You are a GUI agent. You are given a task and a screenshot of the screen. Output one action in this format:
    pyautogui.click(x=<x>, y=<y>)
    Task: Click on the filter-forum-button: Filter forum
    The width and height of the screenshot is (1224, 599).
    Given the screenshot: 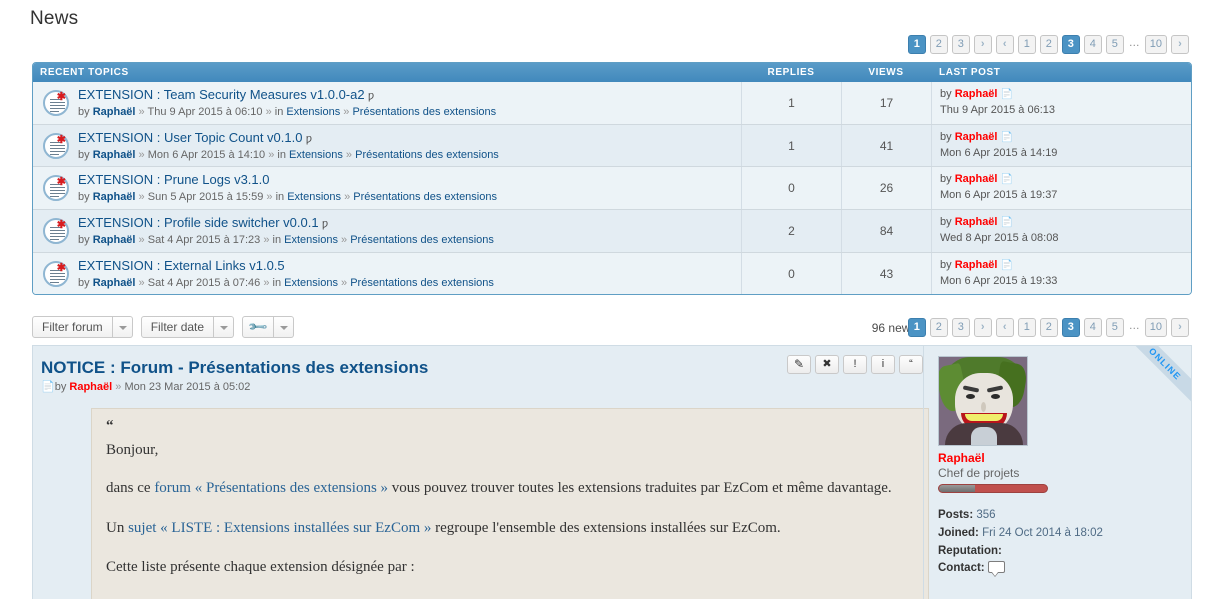 What is the action you would take?
    pyautogui.click(x=72, y=327)
    